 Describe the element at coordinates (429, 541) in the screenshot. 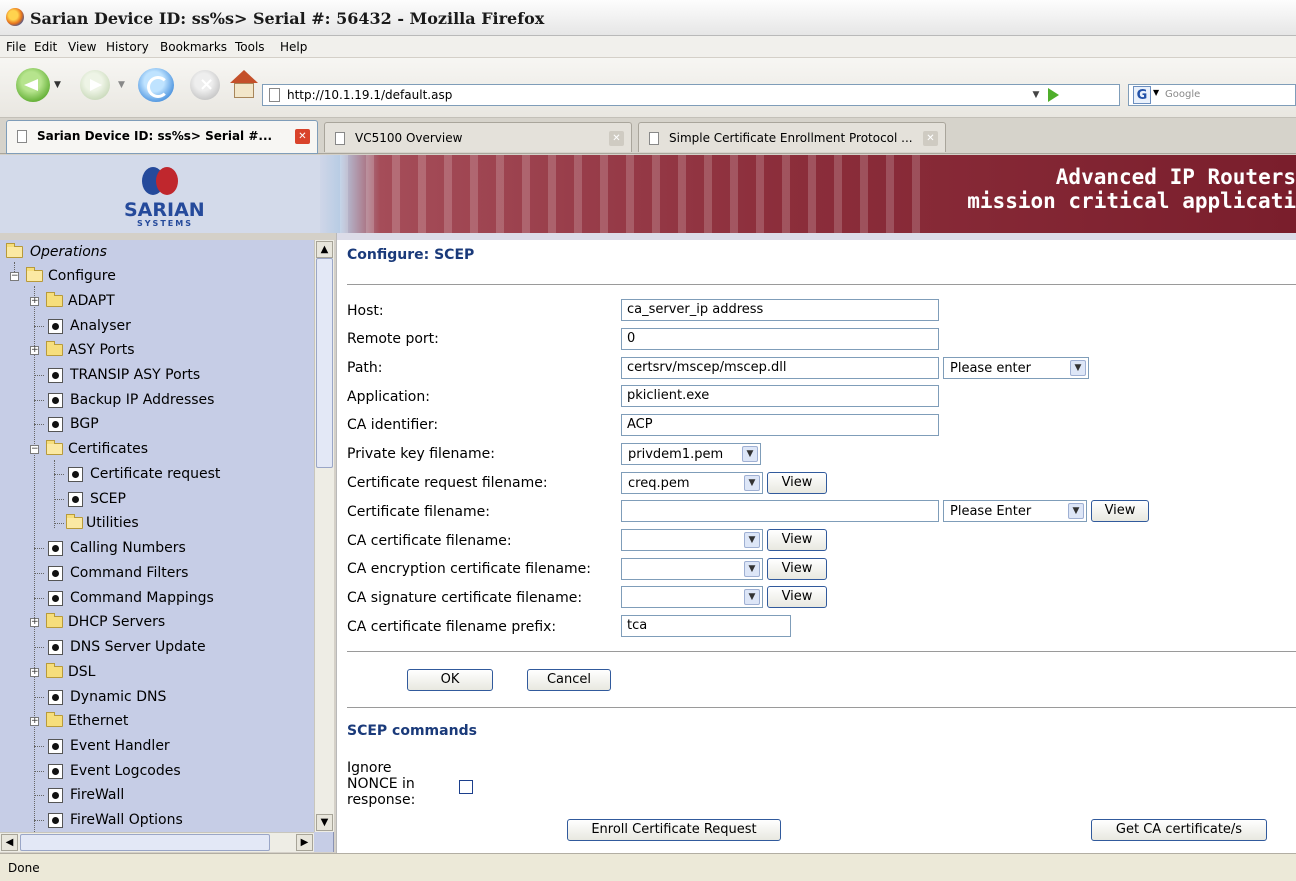

I see `ca-cert-label: CA certificate filename:` at that location.